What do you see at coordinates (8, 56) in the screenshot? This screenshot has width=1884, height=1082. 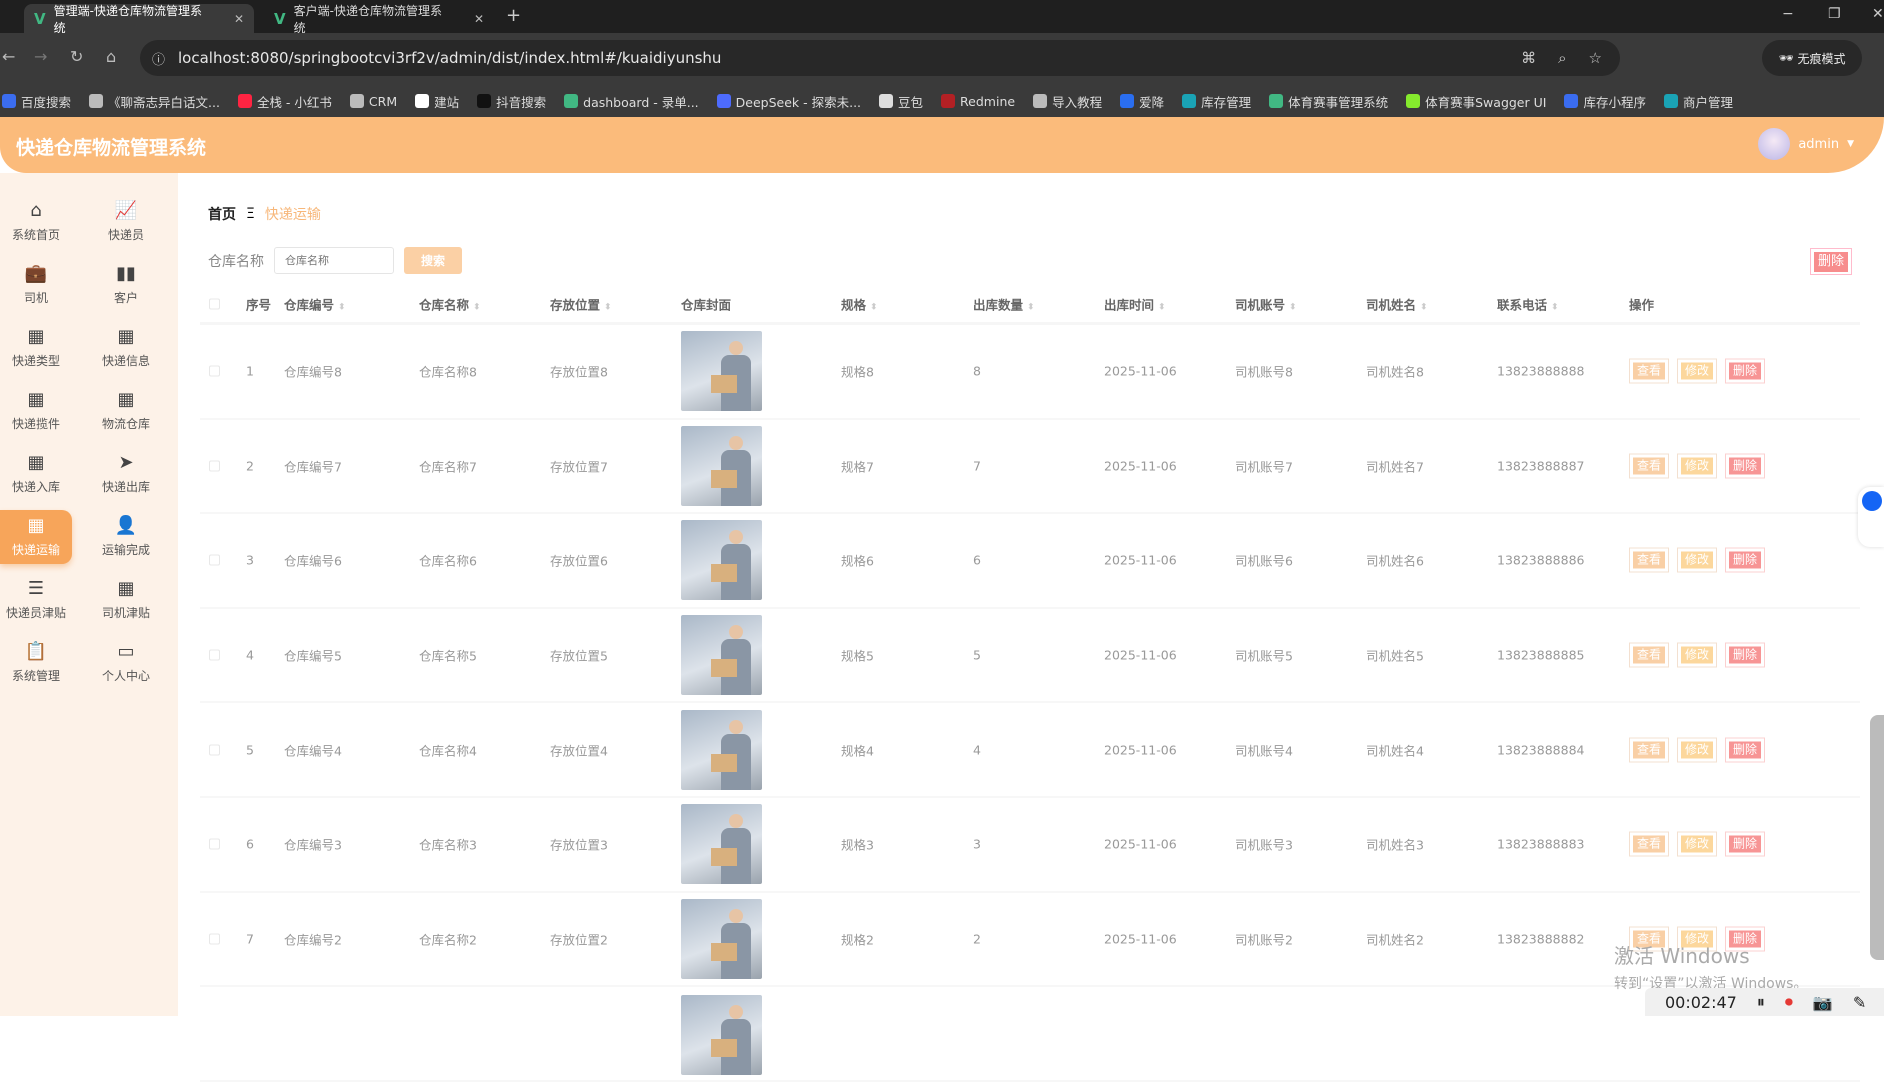 I see `back-icon: ←` at bounding box center [8, 56].